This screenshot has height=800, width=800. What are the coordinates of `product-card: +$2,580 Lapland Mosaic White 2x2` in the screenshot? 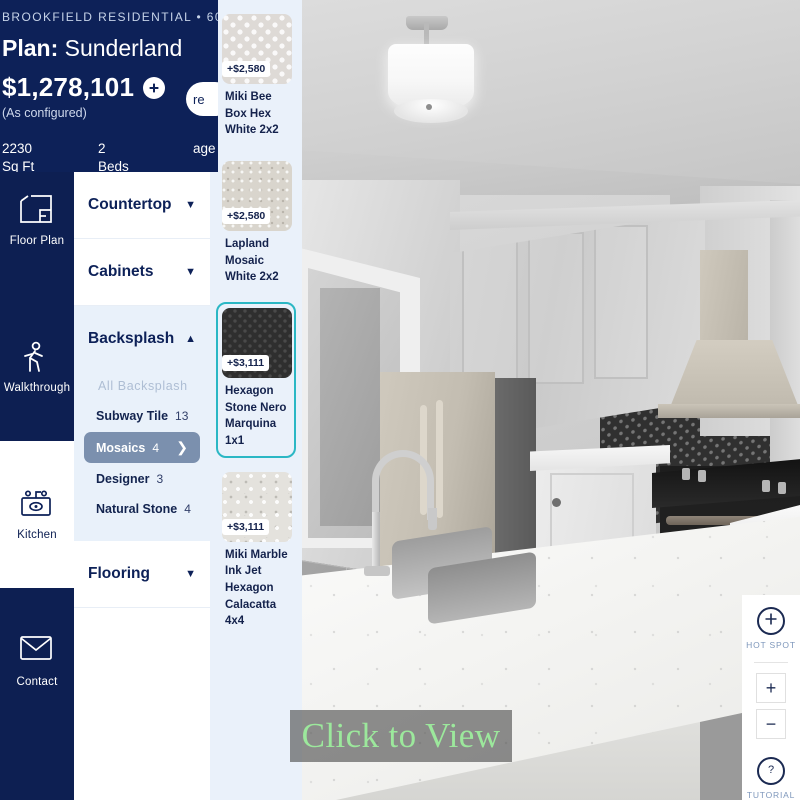 It's located at (256, 224).